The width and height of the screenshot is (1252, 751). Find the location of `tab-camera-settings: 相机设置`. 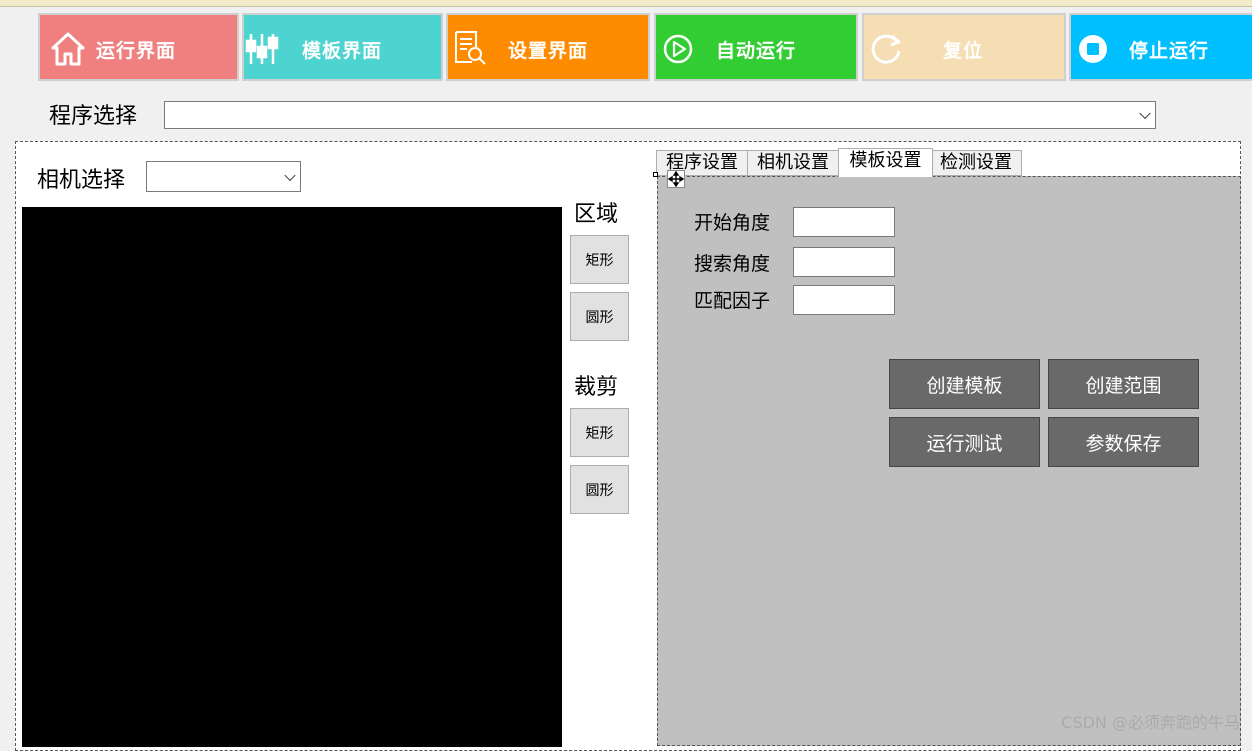

tab-camera-settings: 相机设置 is located at coordinates (793, 163).